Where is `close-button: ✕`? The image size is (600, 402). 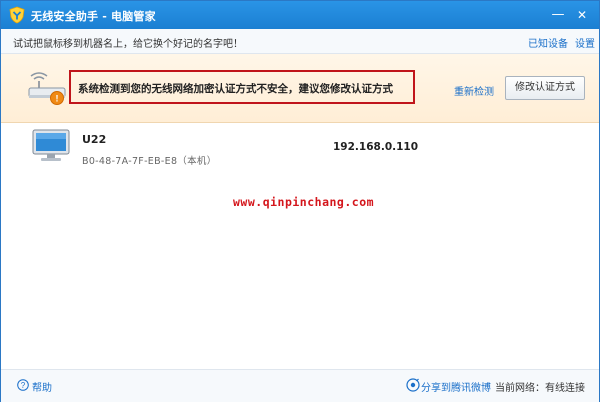 close-button: ✕ is located at coordinates (582, 15).